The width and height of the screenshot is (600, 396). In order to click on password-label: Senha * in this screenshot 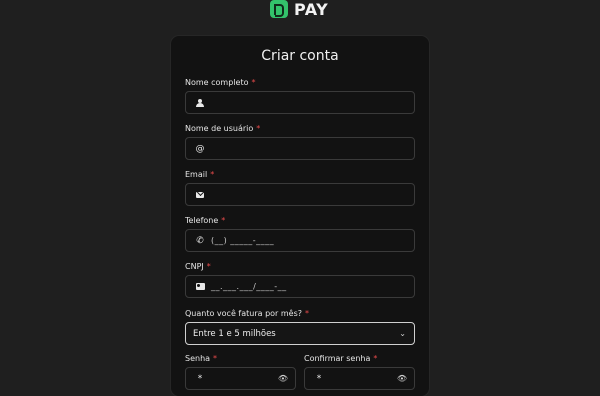, I will do `click(201, 358)`.